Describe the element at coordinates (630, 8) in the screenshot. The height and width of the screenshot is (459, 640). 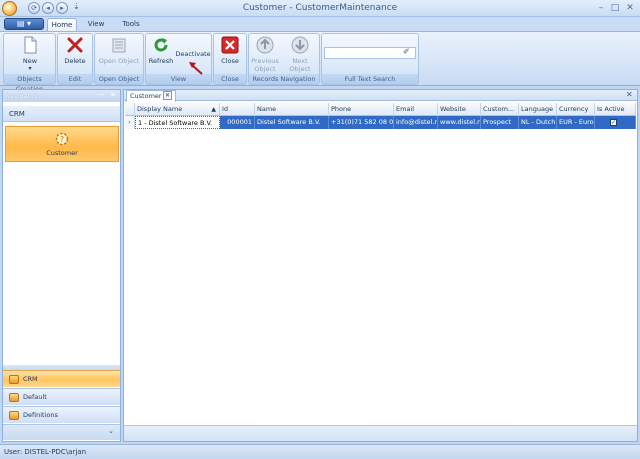
I see `close-window-icon: ✕` at that location.